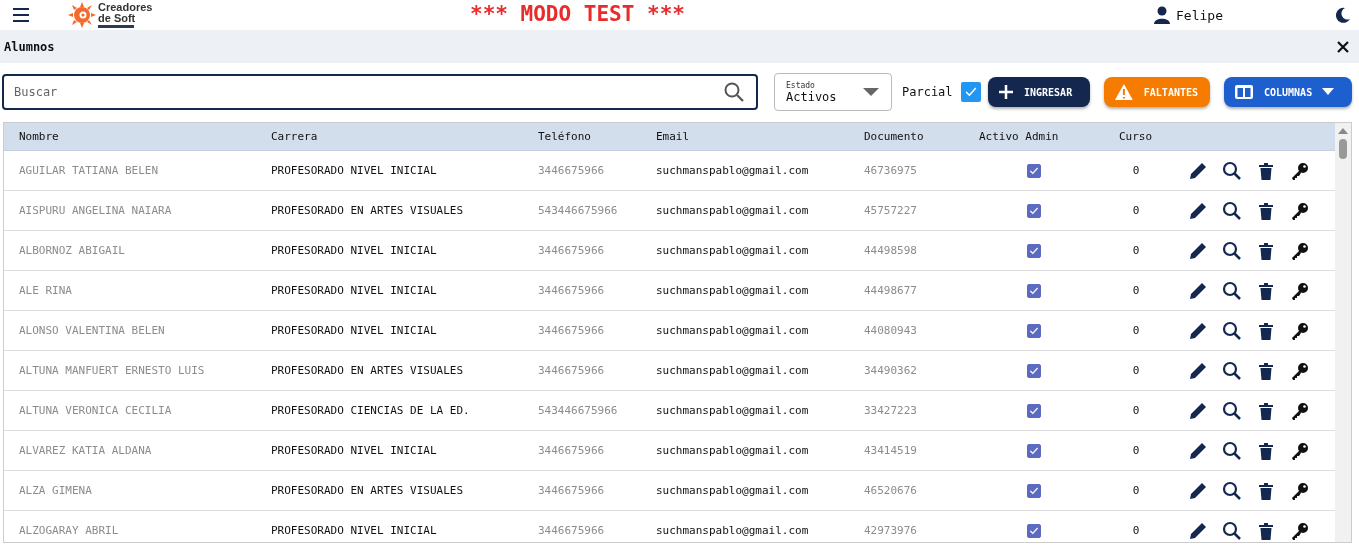 Image resolution: width=1359 pixels, height=546 pixels. Describe the element at coordinates (92, 330) in the screenshot. I see `table-cell-text: ALONSO VALENTINA BELEN` at that location.